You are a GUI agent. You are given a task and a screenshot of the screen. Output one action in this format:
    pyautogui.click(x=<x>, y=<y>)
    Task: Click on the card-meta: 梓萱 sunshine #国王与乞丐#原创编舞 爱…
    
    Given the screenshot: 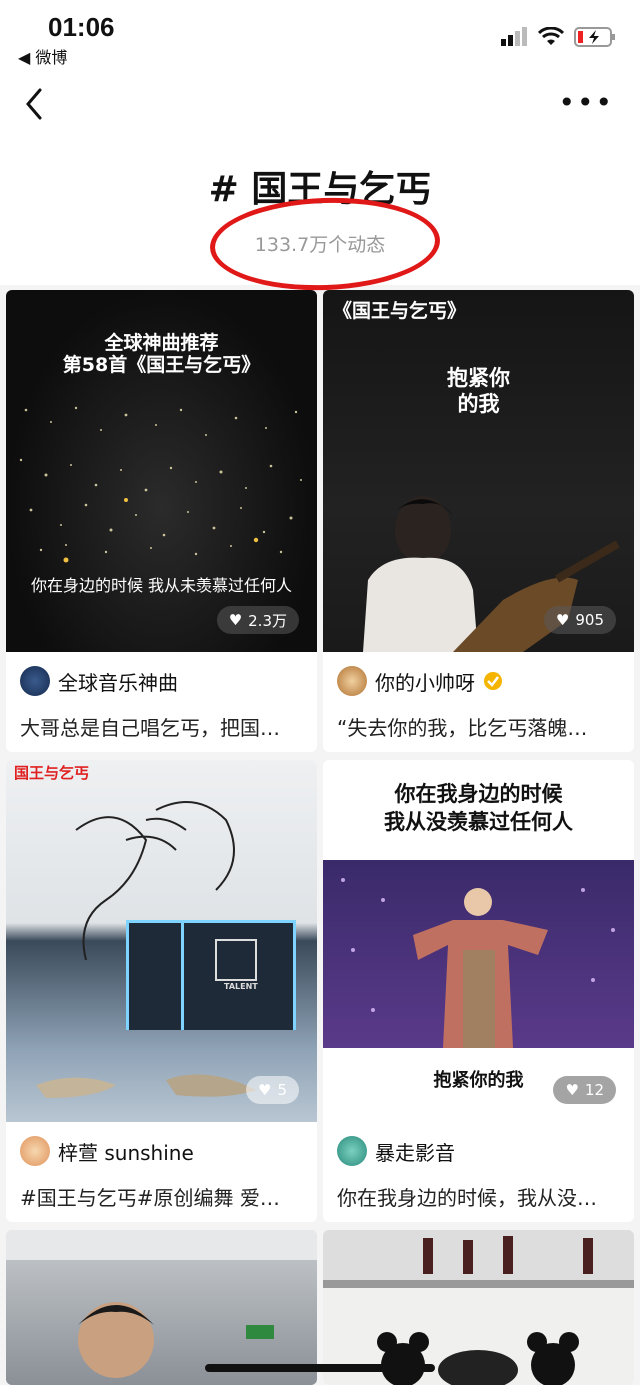 What is the action you would take?
    pyautogui.click(x=161, y=1172)
    